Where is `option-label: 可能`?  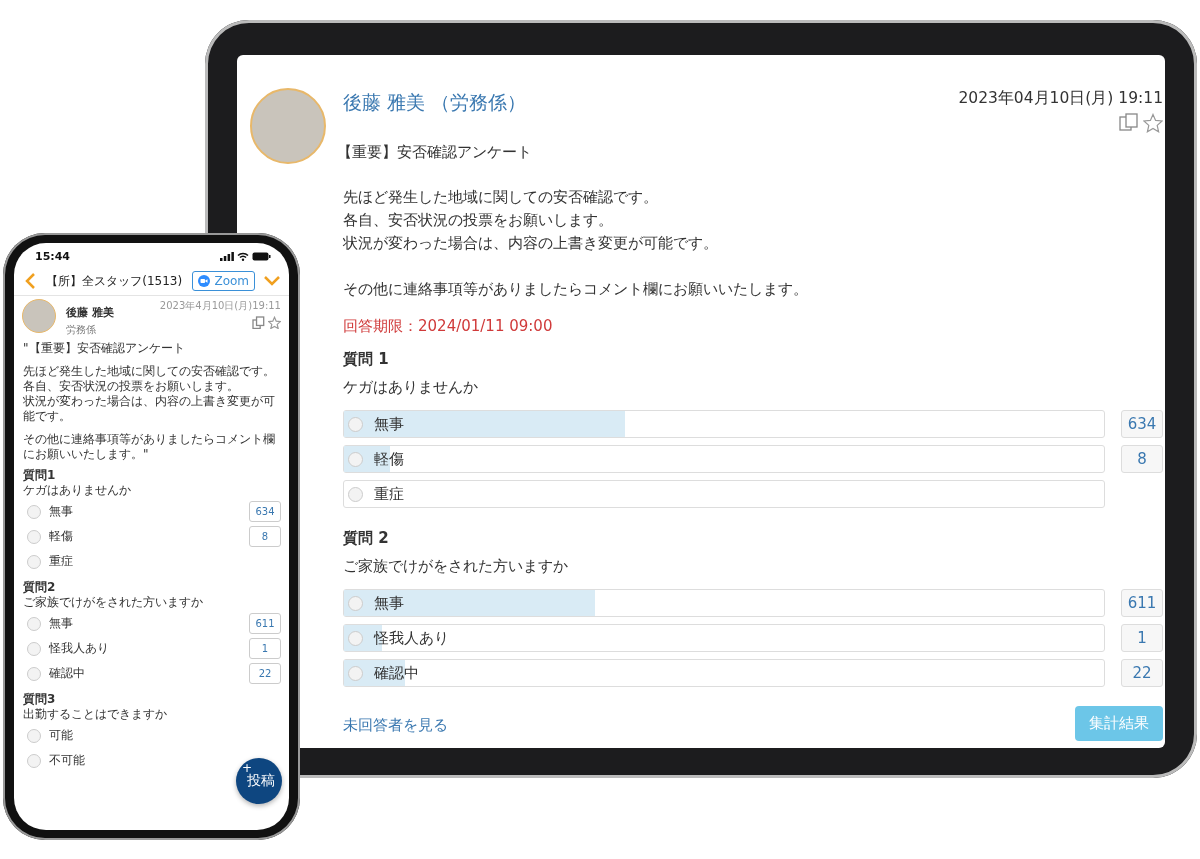
option-label: 可能 is located at coordinates (61, 735).